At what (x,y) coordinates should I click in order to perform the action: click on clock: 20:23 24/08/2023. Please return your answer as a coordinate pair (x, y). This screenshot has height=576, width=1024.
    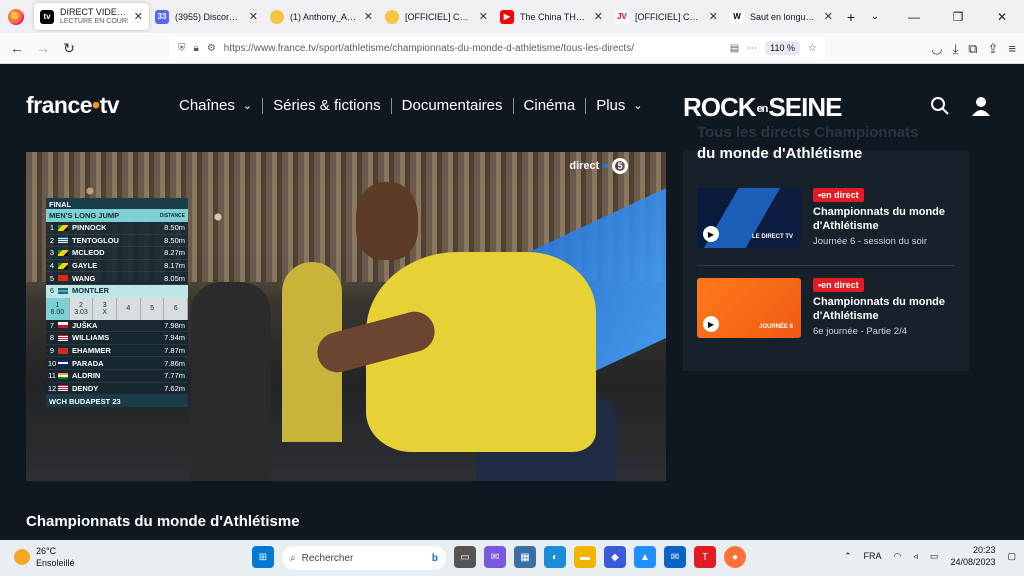
    Looking at the image, I should click on (972, 556).